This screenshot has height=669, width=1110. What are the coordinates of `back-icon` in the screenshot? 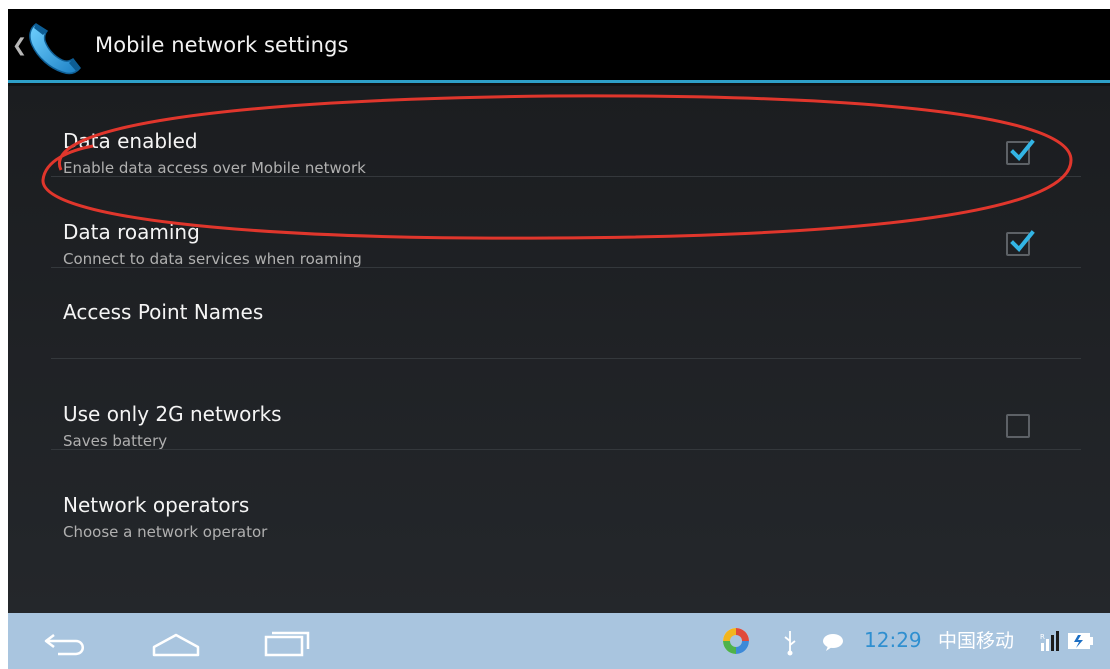 It's located at (65, 641).